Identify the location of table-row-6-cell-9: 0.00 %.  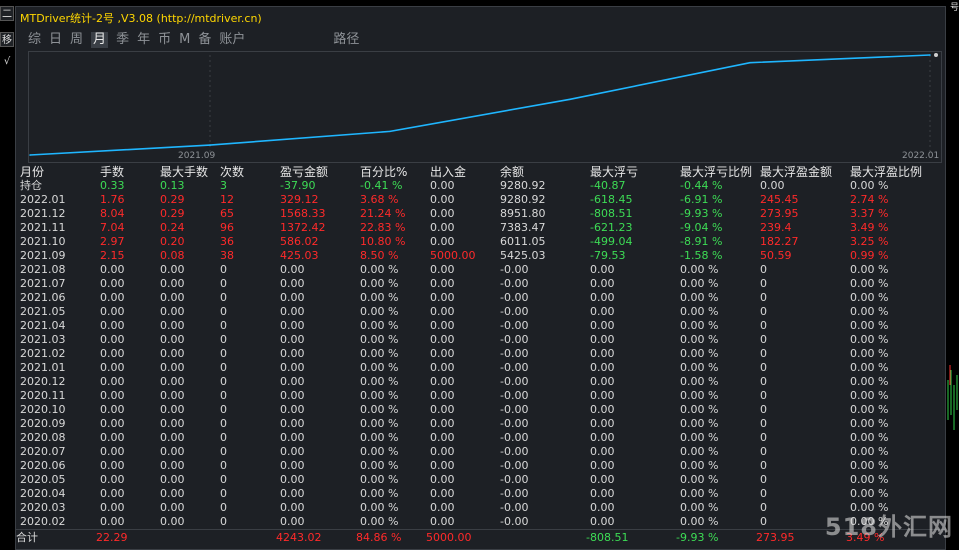
(699, 269).